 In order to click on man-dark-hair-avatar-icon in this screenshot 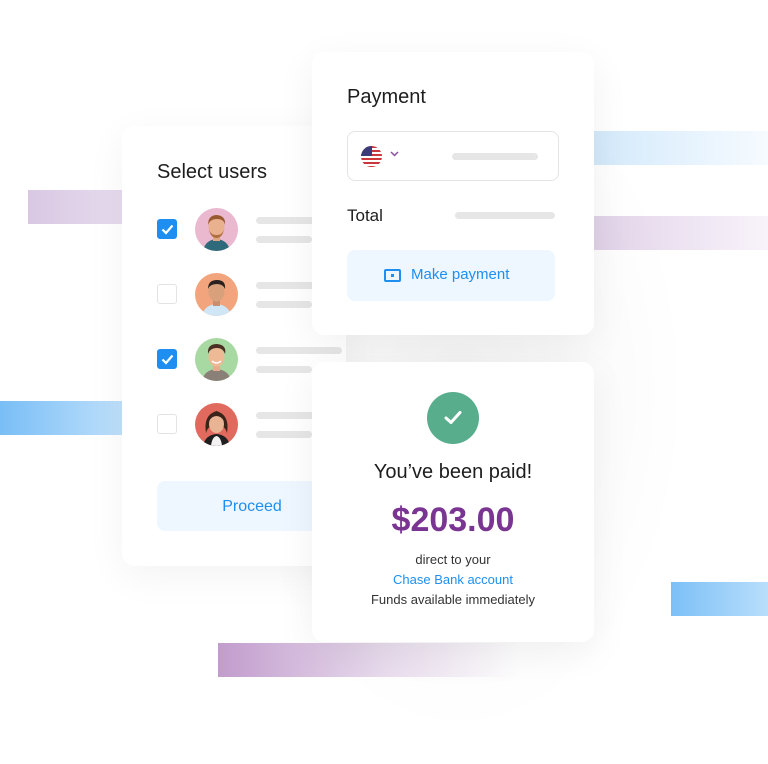, I will do `click(216, 298)`.